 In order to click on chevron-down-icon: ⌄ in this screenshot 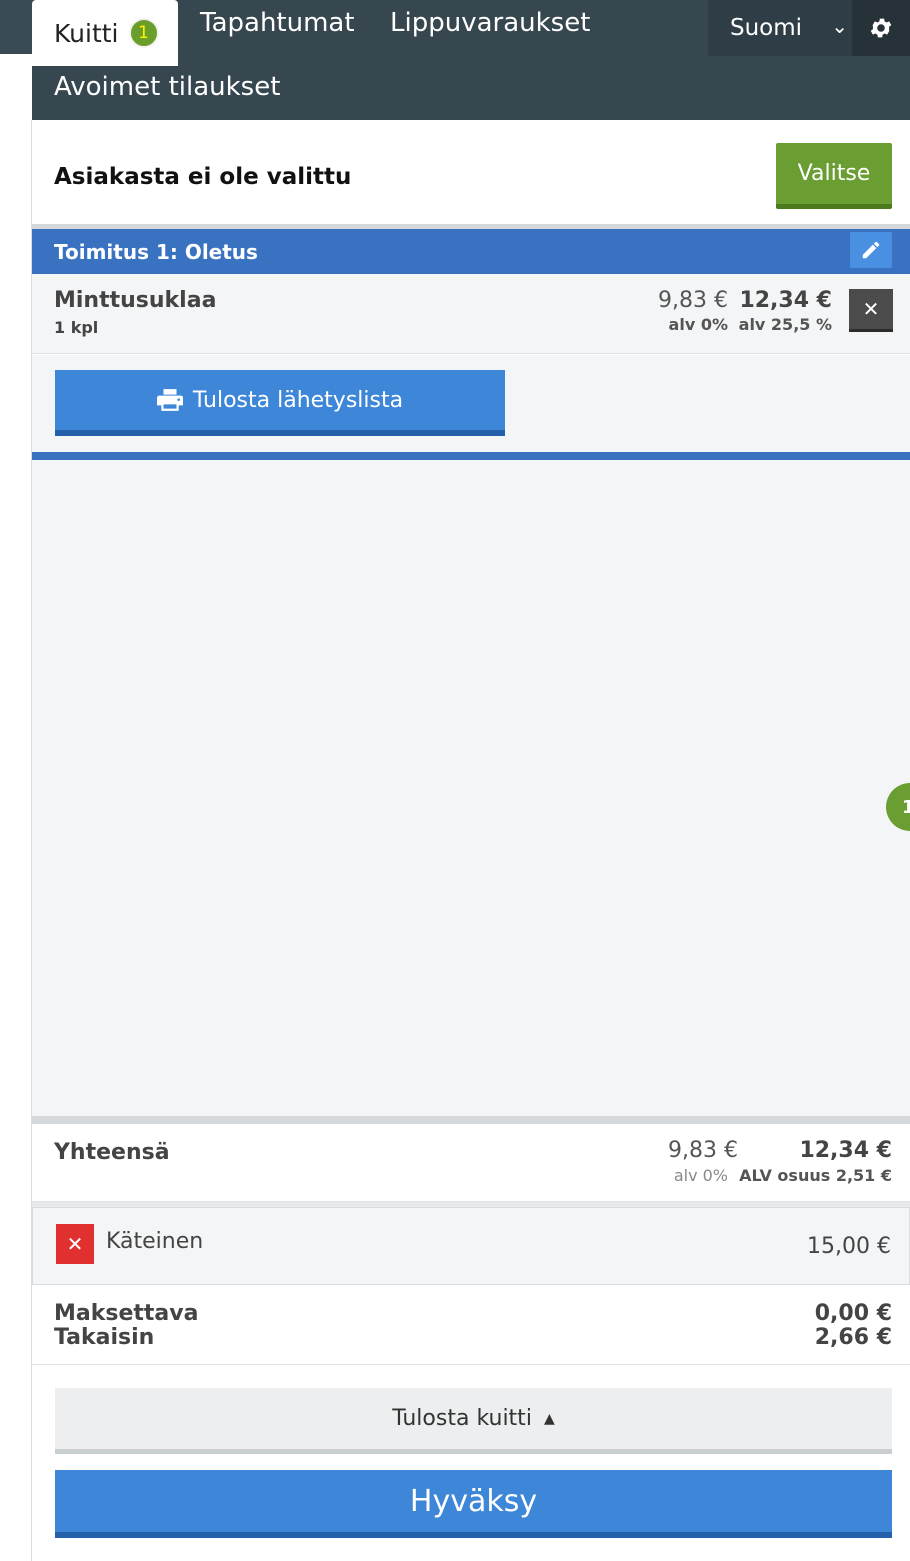, I will do `click(839, 26)`.